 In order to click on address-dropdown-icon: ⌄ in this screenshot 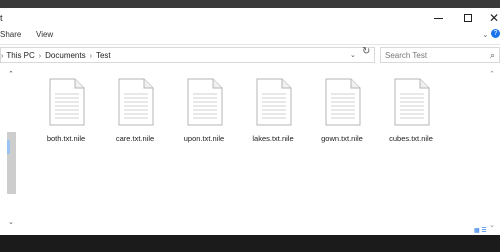, I will do `click(353, 55)`.